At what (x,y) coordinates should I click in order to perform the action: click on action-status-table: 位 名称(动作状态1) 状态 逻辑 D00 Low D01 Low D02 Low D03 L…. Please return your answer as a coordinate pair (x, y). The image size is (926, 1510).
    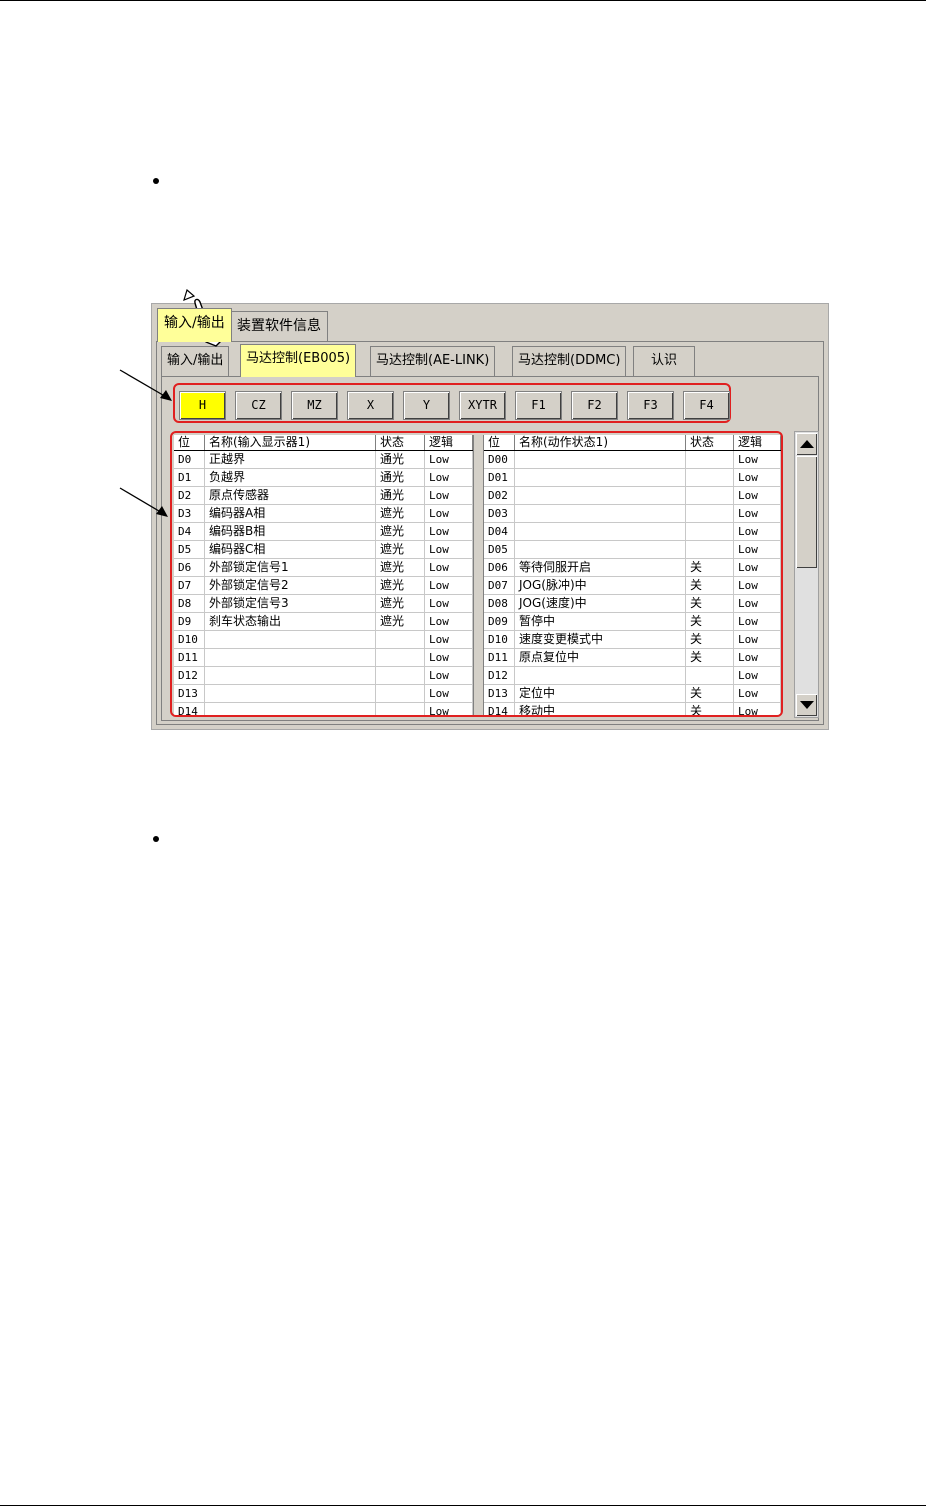
    Looking at the image, I should click on (632, 575).